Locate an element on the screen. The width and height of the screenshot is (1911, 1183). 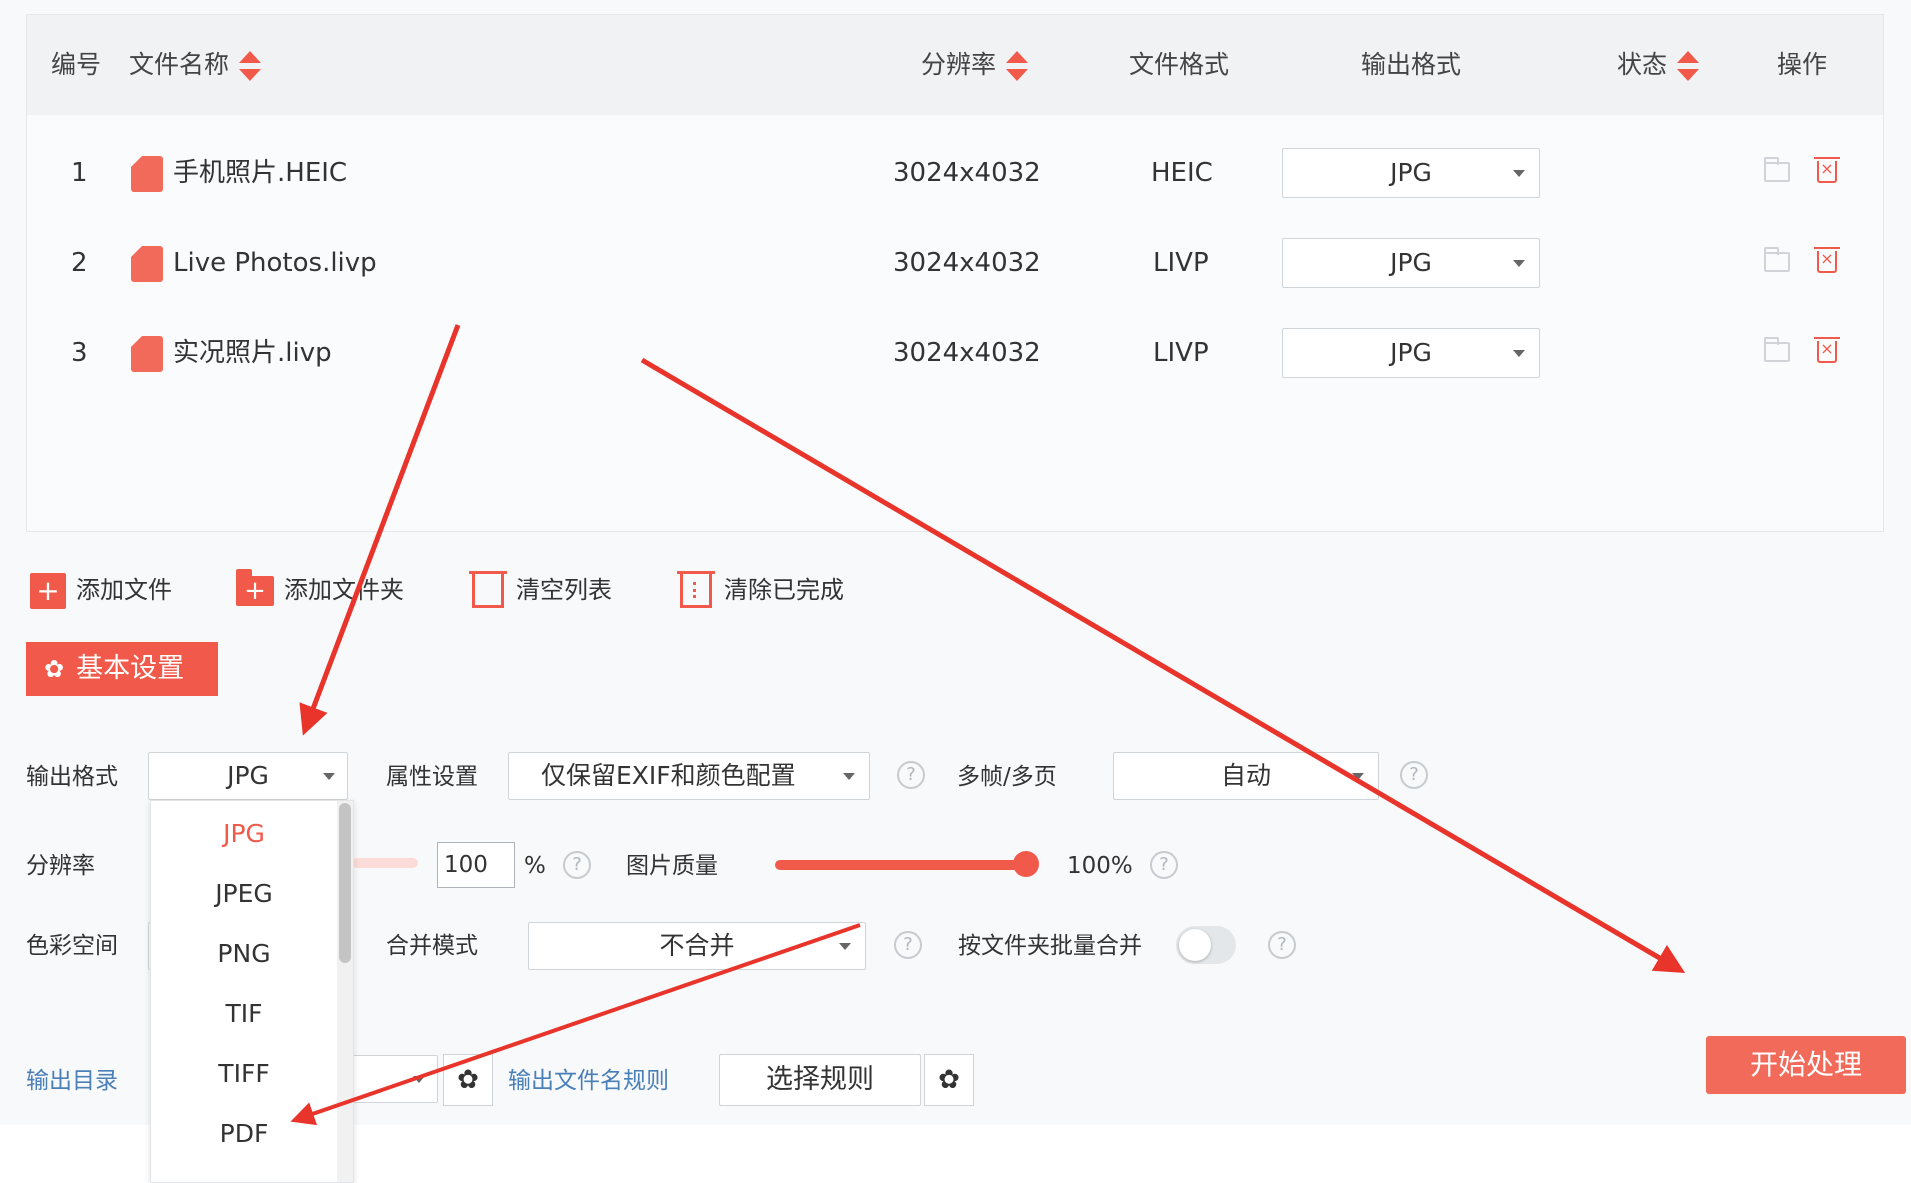
add-file-button: + 添加文件 is located at coordinates (101, 590).